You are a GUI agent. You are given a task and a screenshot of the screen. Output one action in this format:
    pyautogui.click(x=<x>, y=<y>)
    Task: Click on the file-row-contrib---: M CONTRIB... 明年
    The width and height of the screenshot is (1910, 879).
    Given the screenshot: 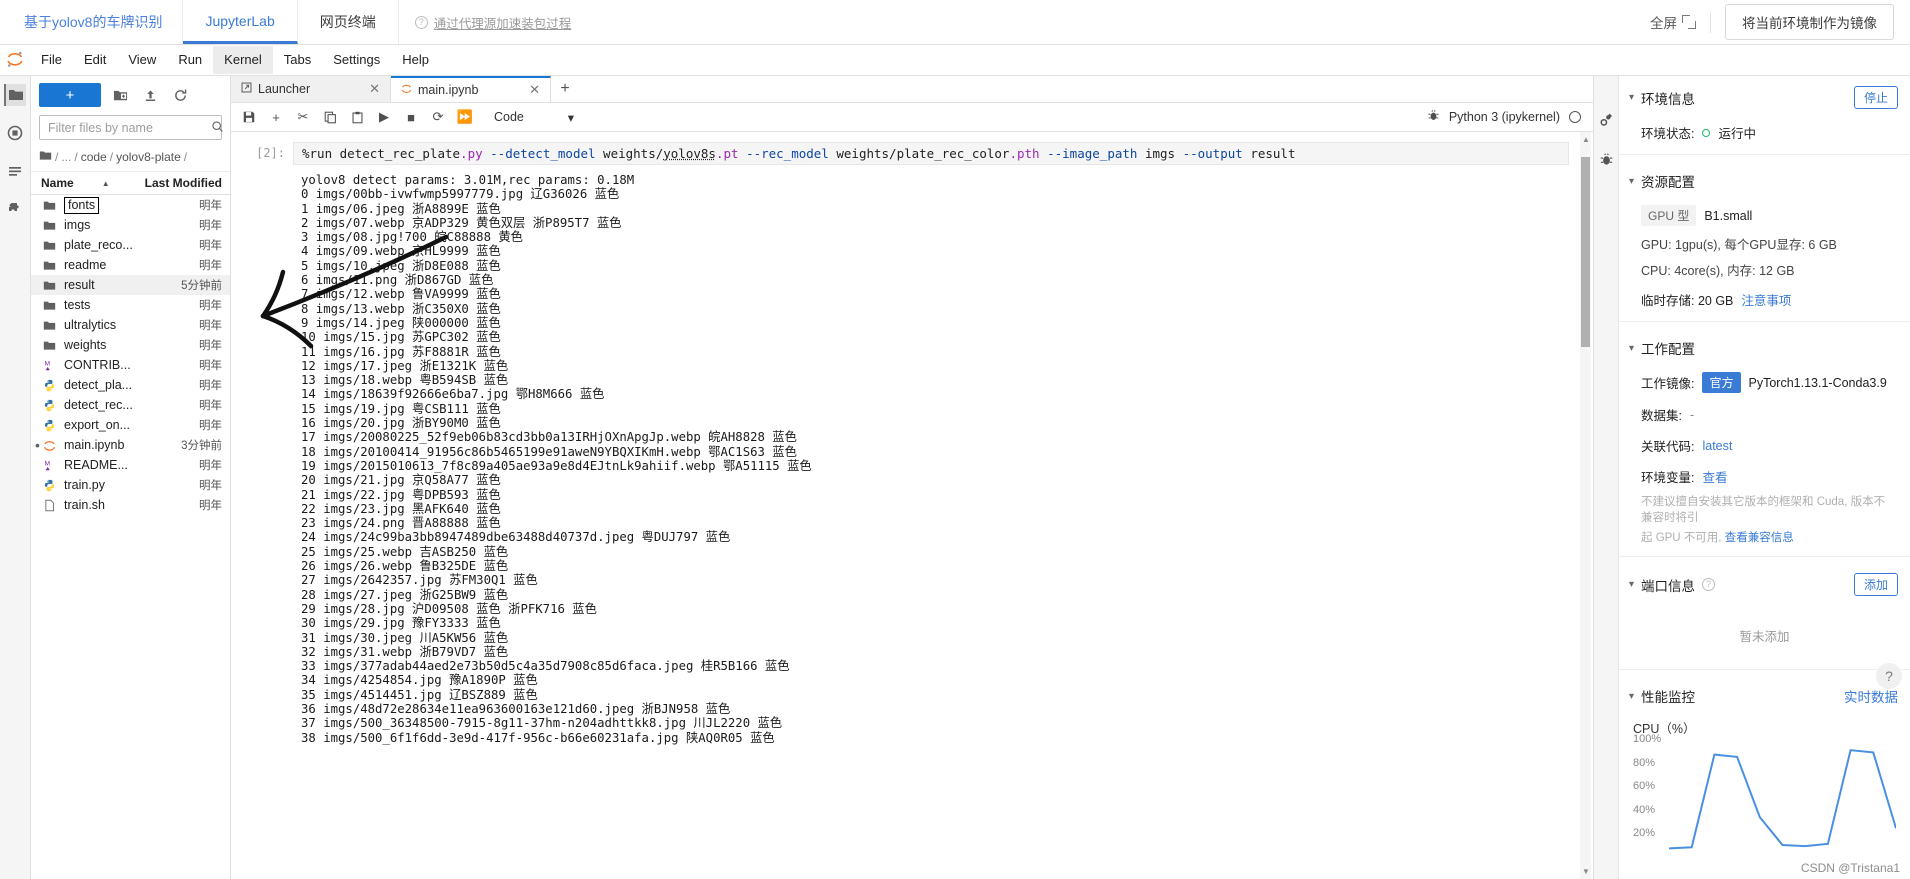 What is the action you would take?
    pyautogui.click(x=130, y=365)
    